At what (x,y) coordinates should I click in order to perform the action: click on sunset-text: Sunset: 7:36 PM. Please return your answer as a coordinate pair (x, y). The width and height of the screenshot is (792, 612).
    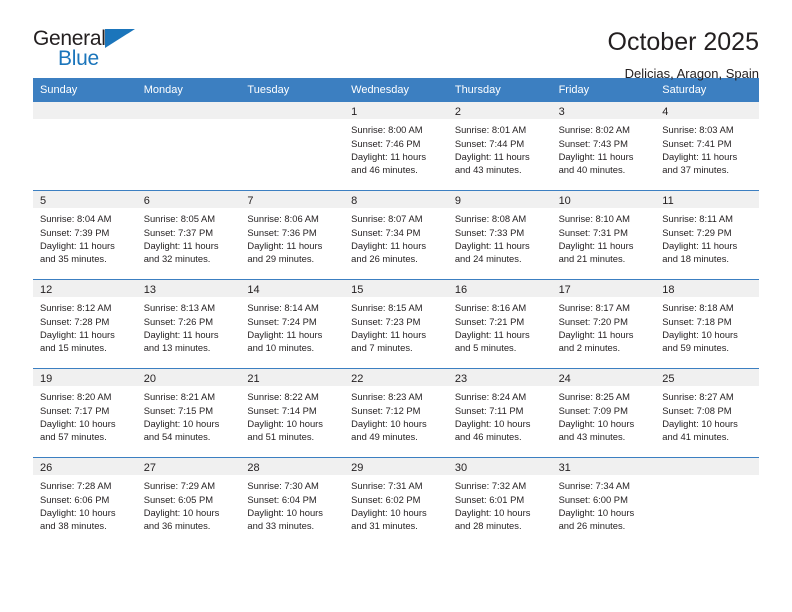
    Looking at the image, I should click on (282, 232).